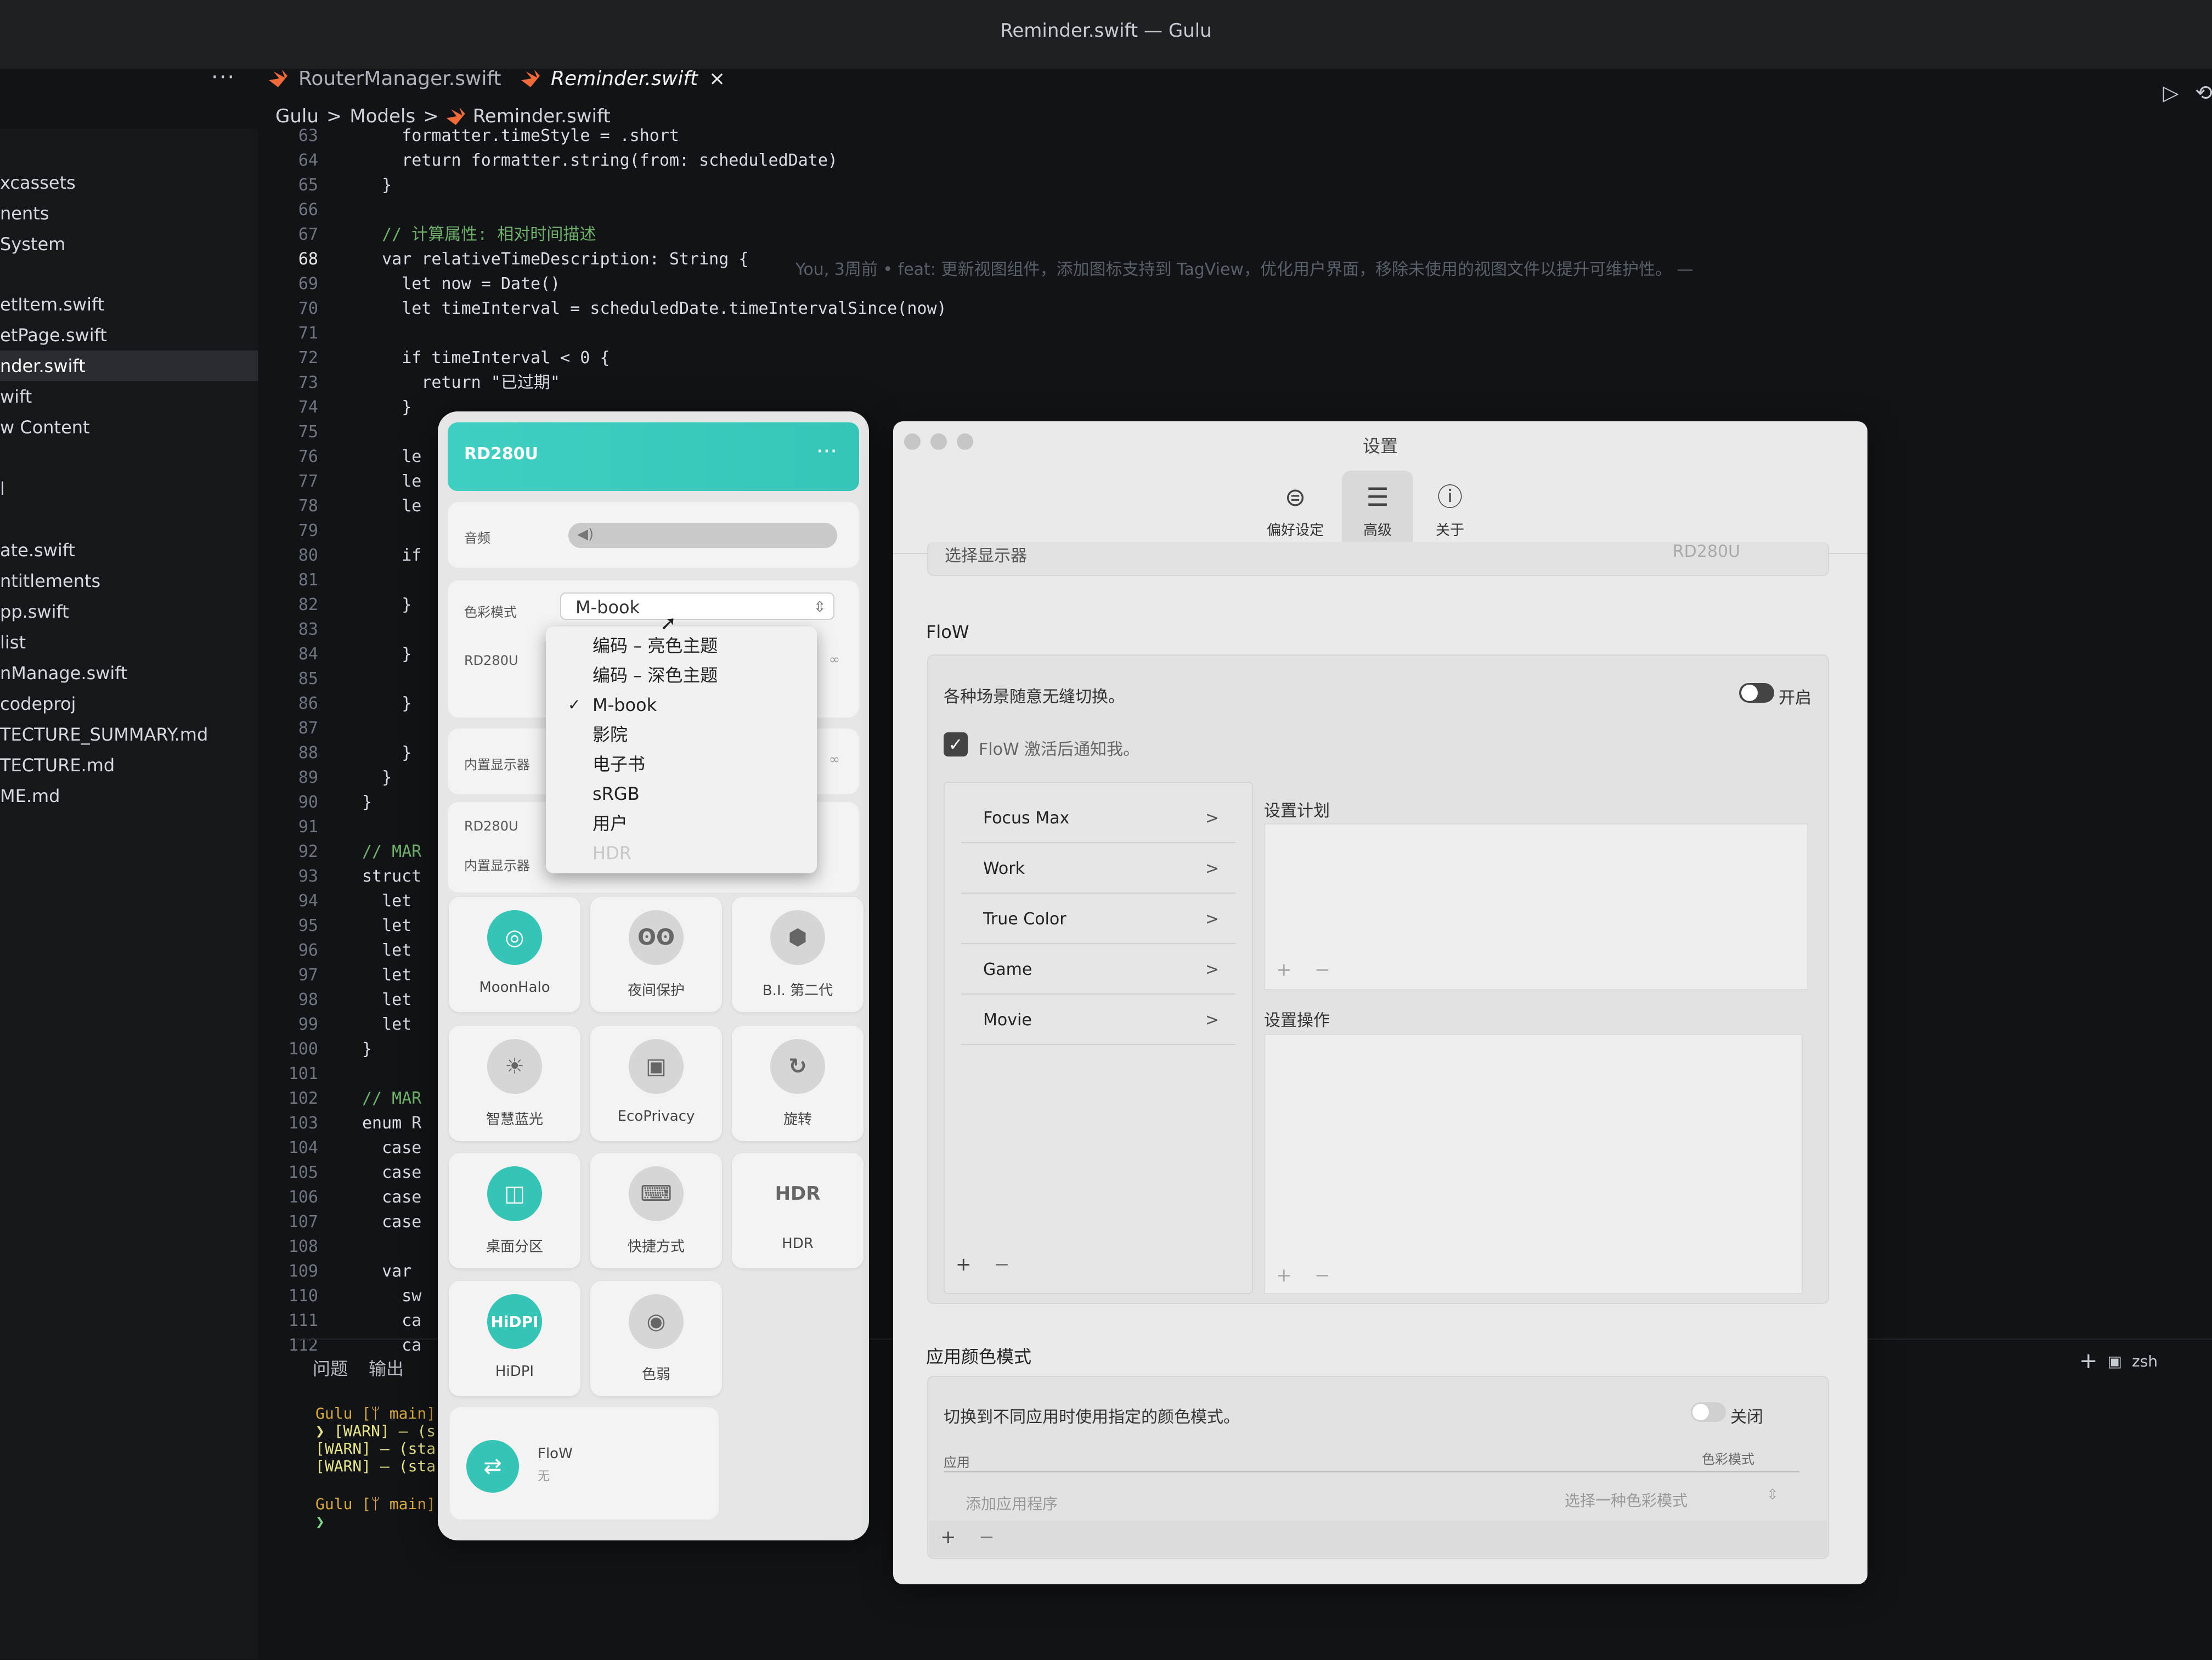 This screenshot has height=1660, width=2212. I want to click on tile-smart-bluelight: ☀ 智慧蓝光, so click(514, 1083).